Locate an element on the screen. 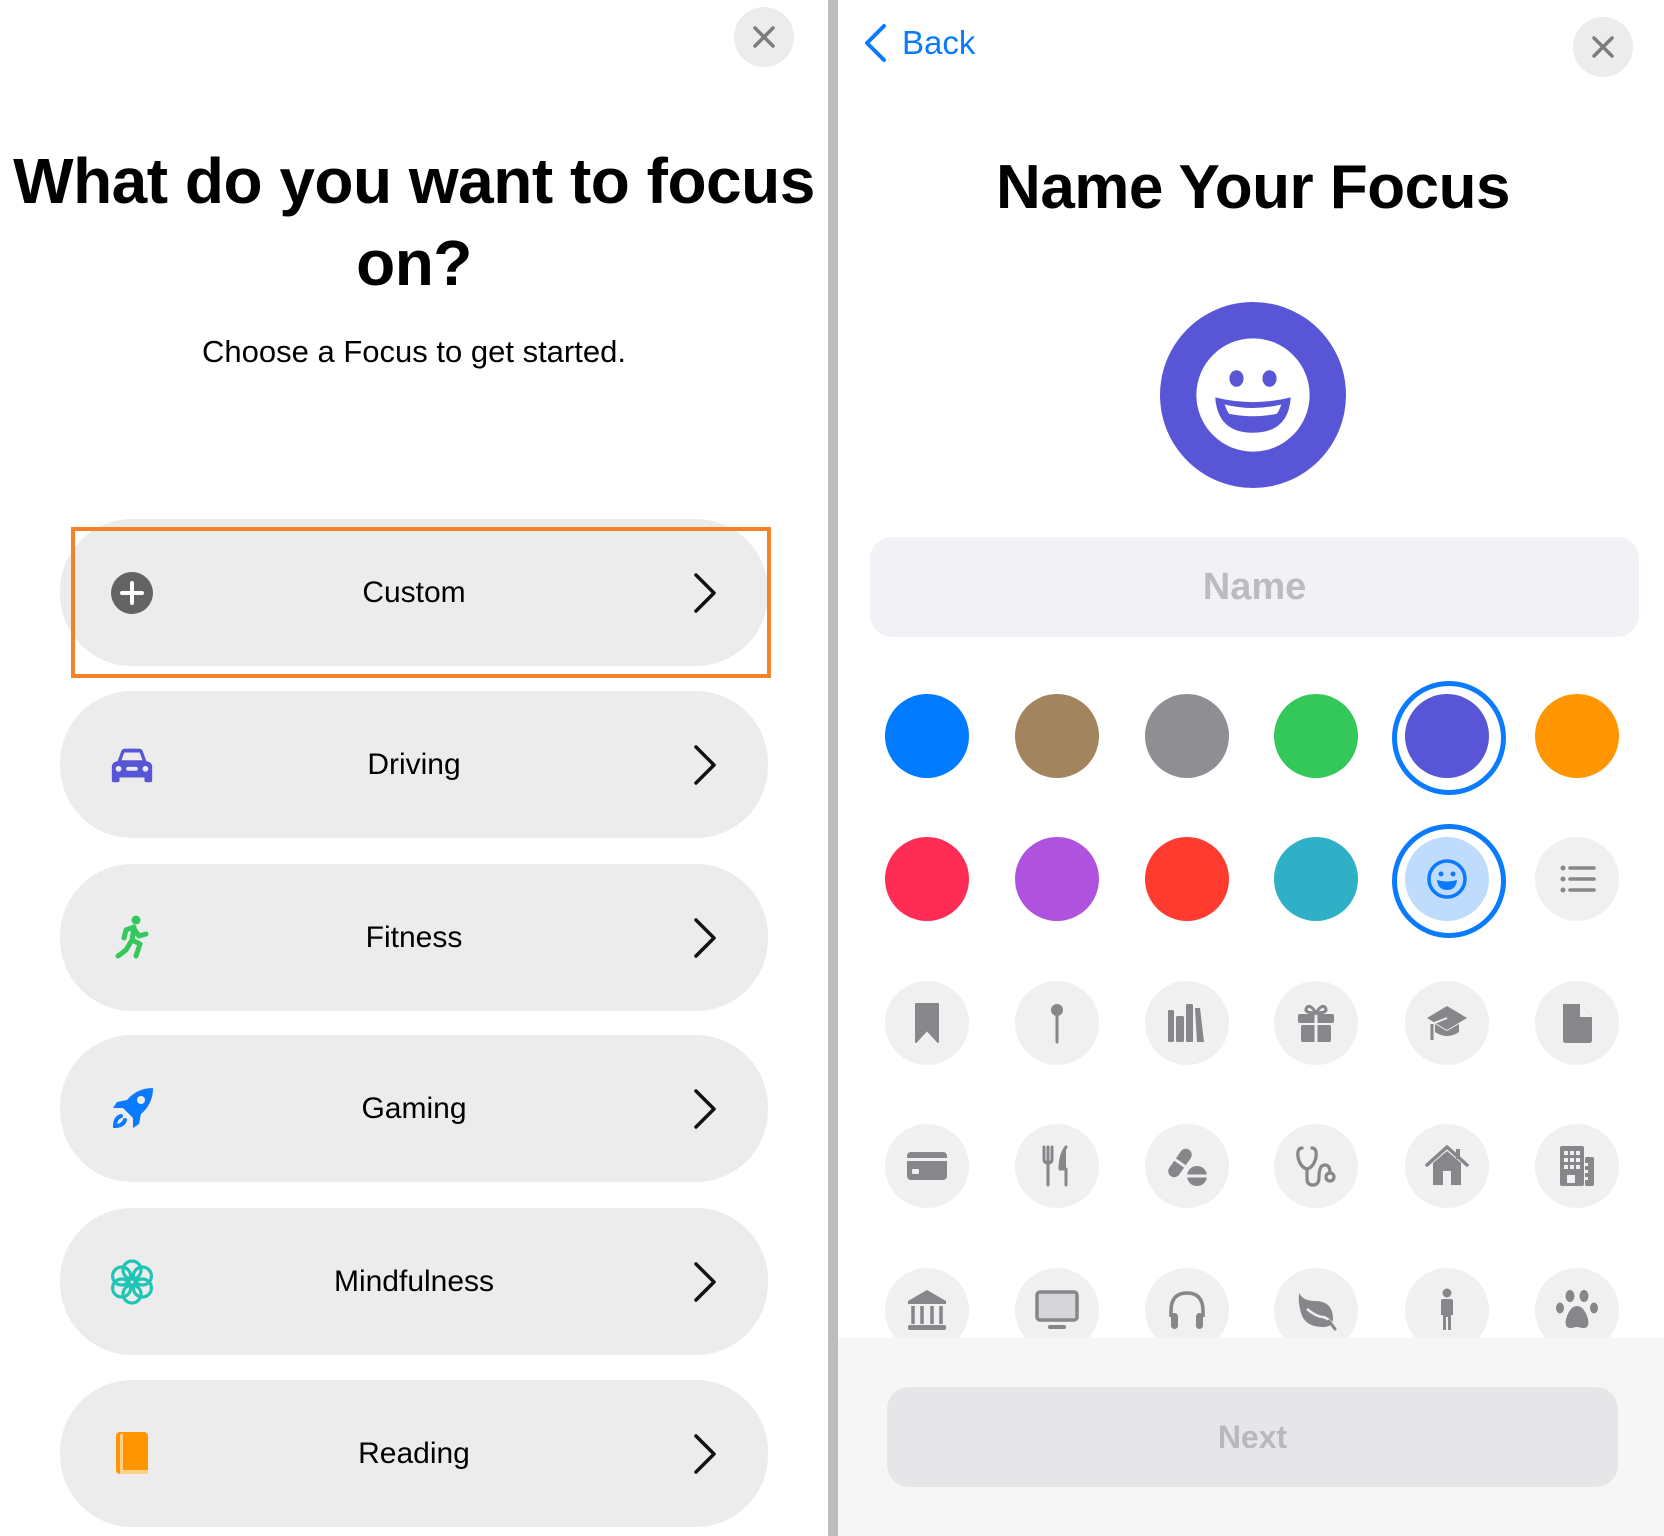 The height and width of the screenshot is (1536, 1664). focus-option-mindfulness: Mindfulness is located at coordinates (414, 1281).